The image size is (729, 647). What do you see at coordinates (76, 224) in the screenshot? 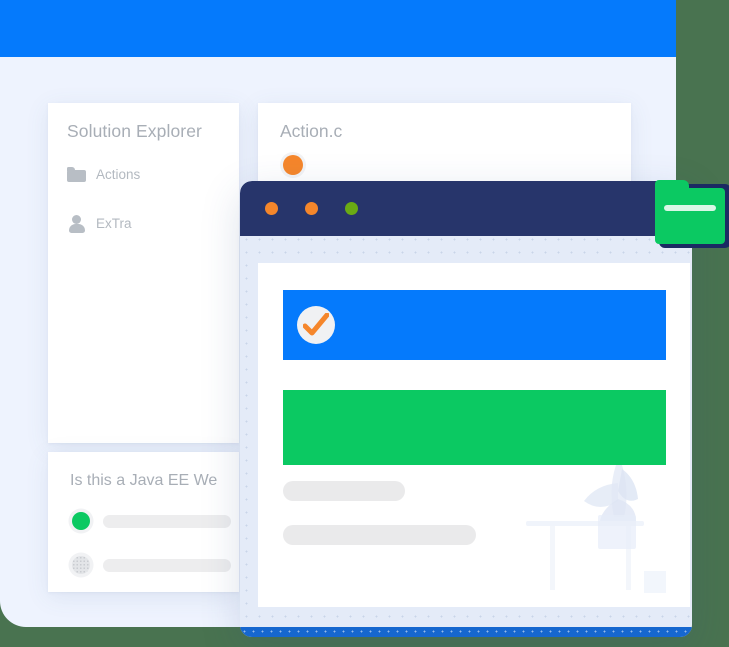
I see `person-icon` at bounding box center [76, 224].